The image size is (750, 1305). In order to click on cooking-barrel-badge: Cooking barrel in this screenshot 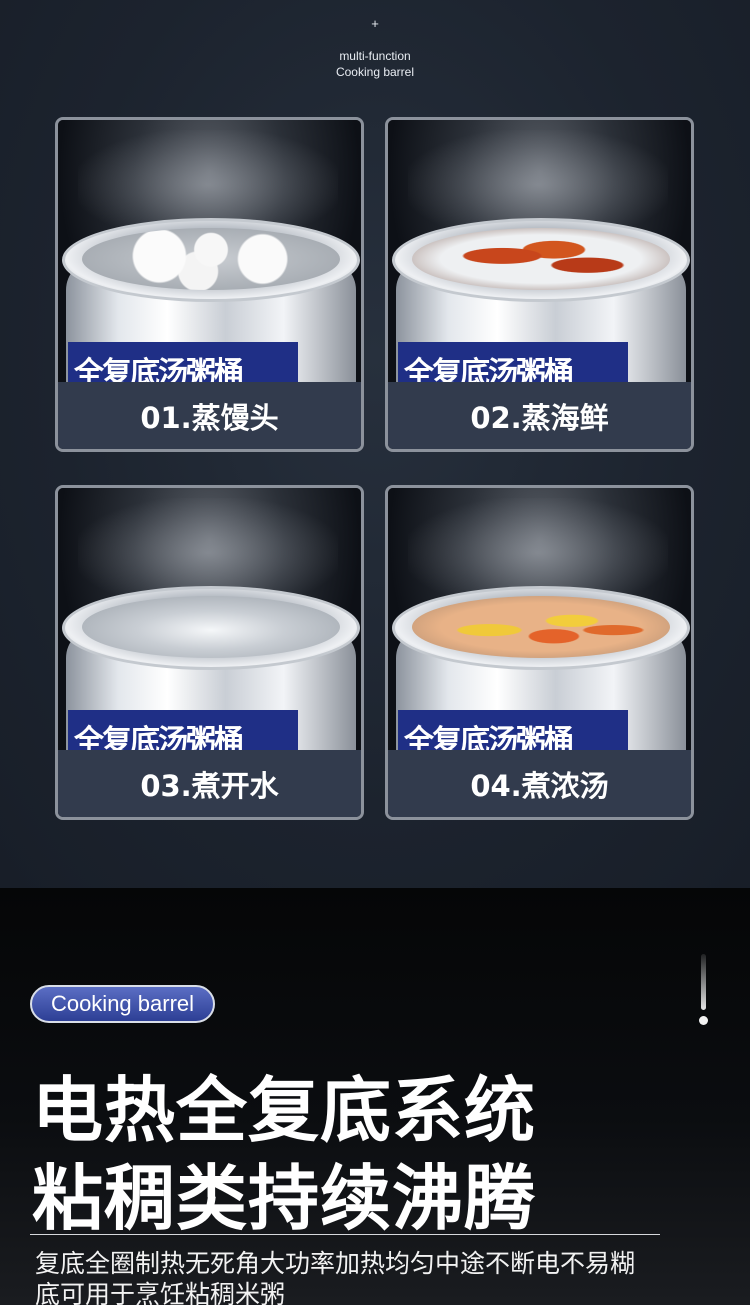, I will do `click(122, 1004)`.